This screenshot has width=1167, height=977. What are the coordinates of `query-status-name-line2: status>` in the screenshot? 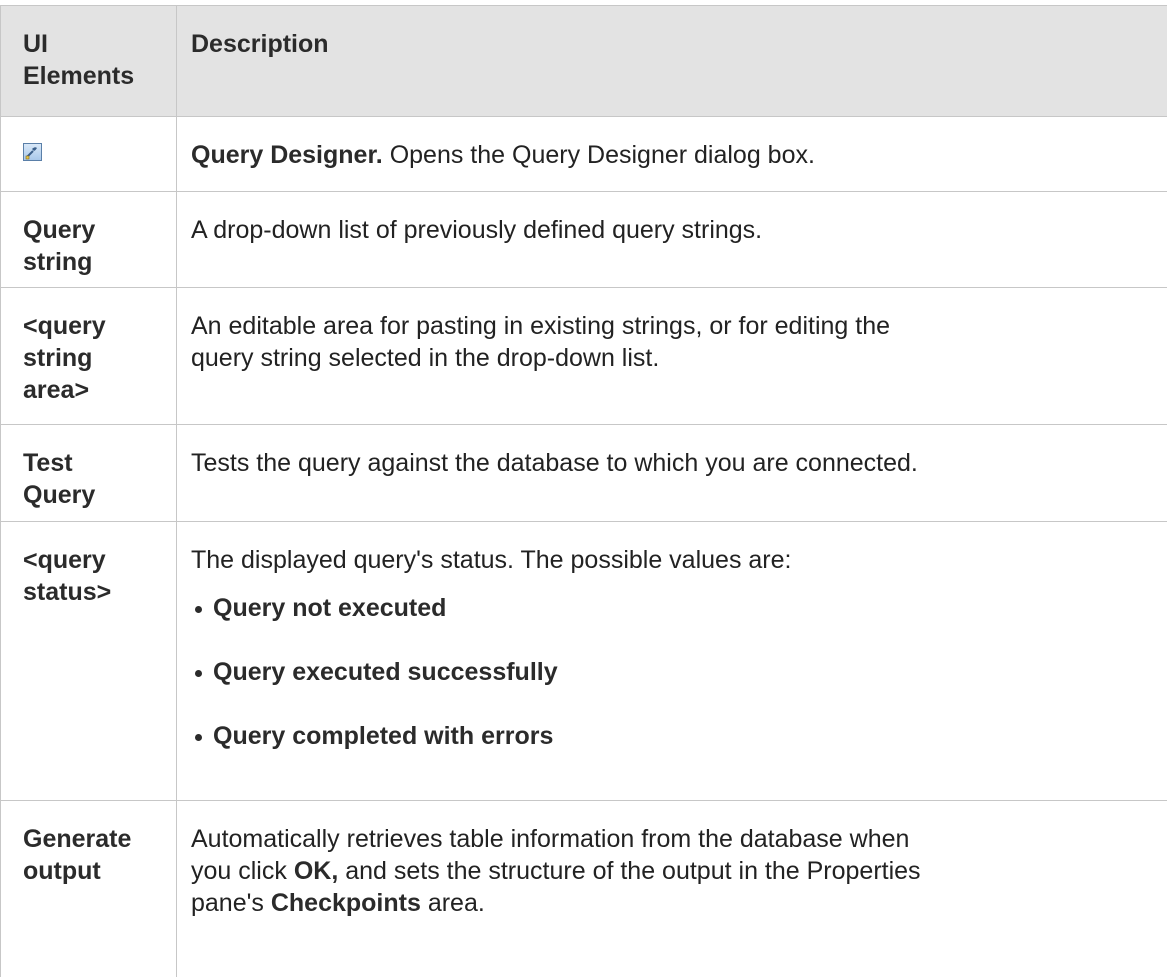 It's located at (94, 592).